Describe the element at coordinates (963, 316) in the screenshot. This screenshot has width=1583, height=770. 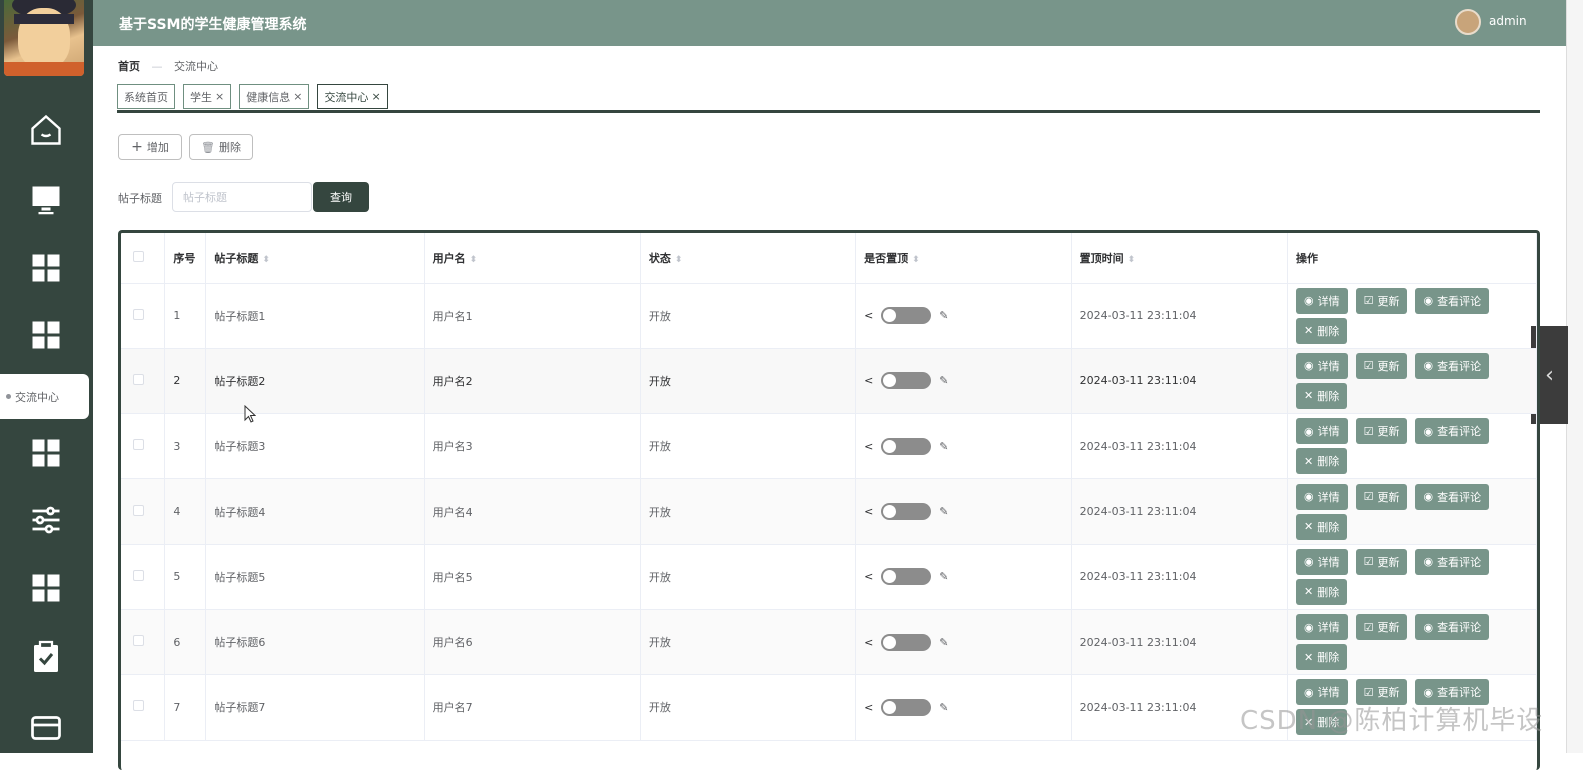
I see `cell-pinned: < ✎` at that location.